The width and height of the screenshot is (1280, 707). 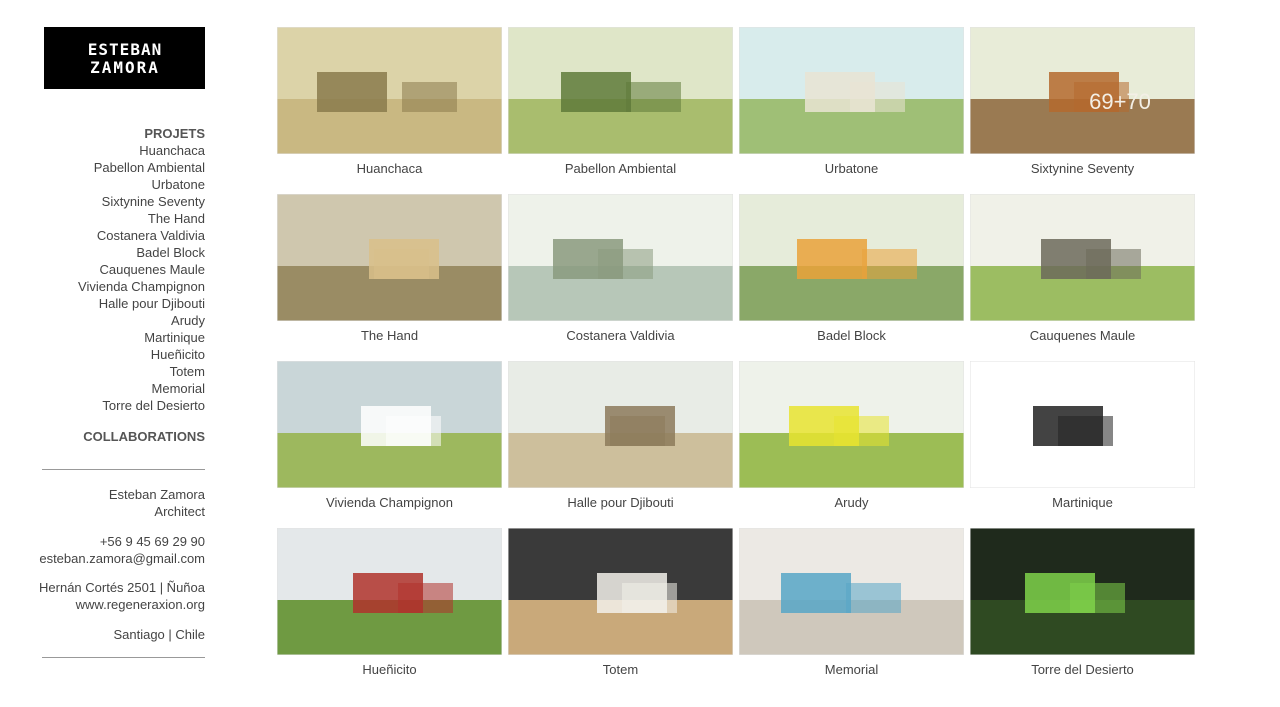 I want to click on site-logo: ESTEBAN ZAMORA, so click(x=124, y=58).